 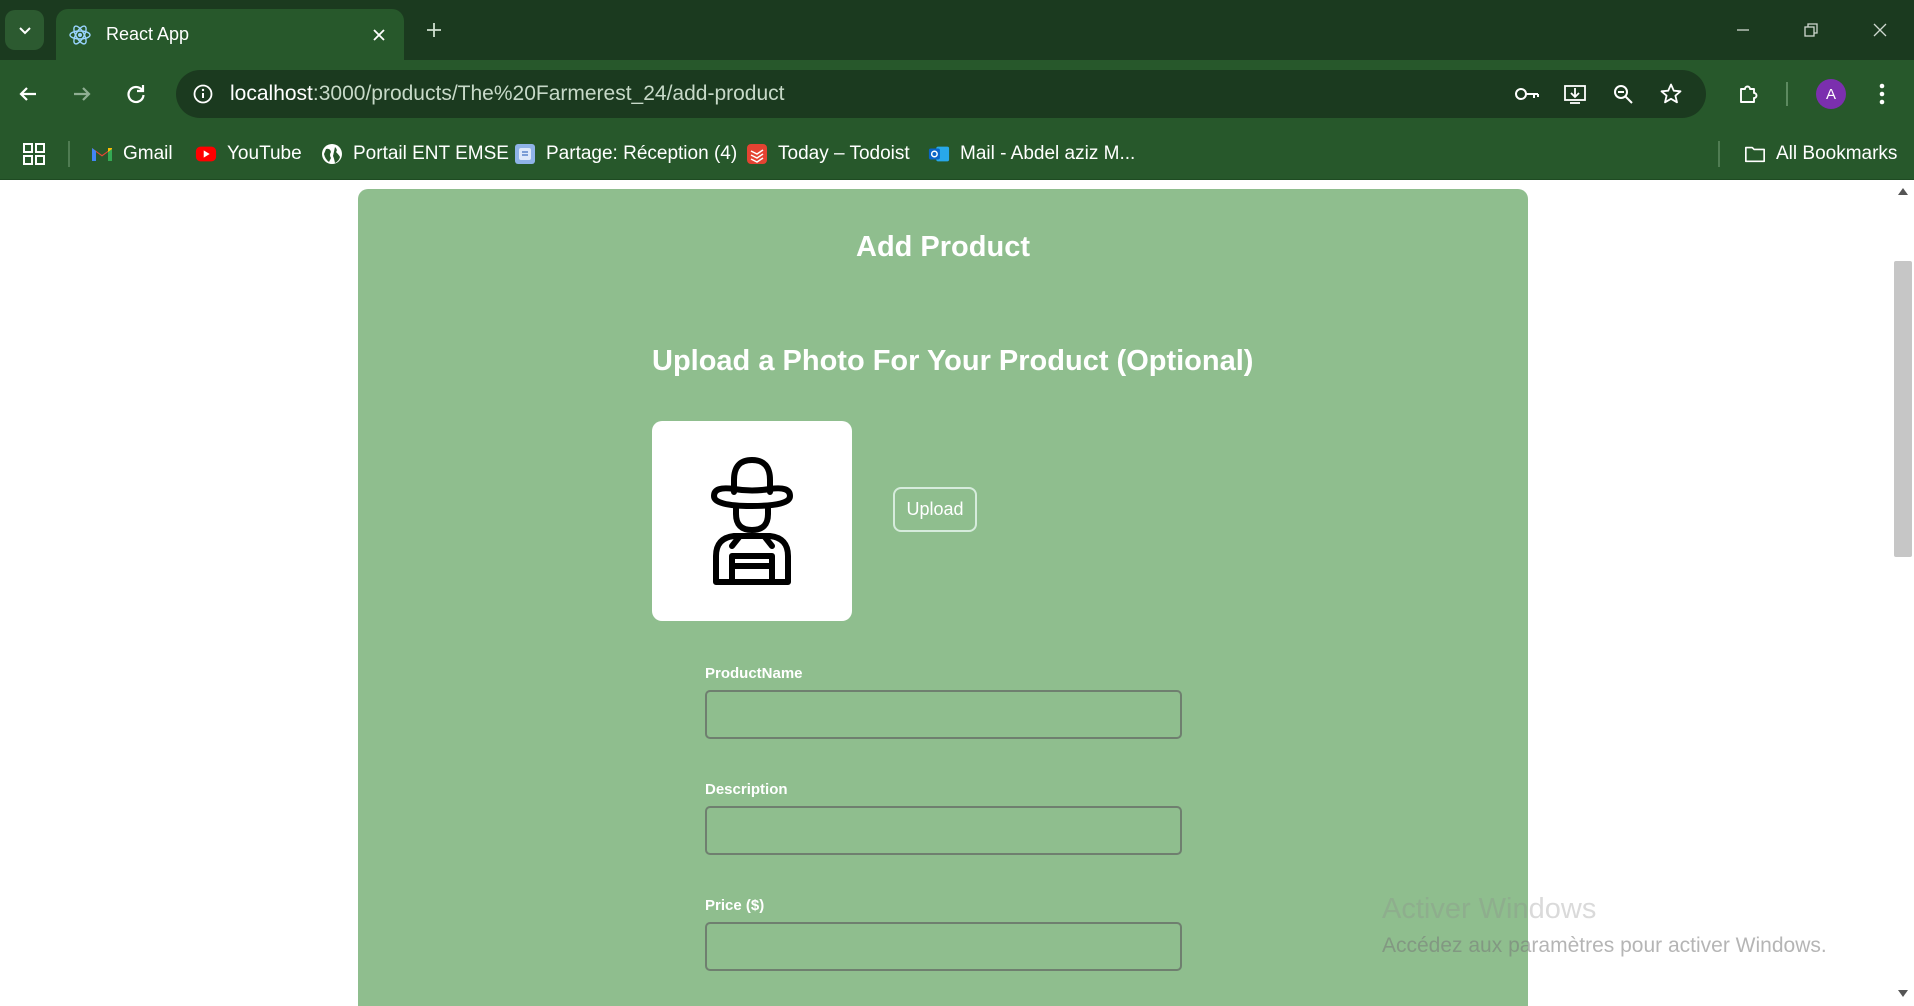 I want to click on bookmark-portail-ent: Portail ENT EMSE, so click(x=415, y=154).